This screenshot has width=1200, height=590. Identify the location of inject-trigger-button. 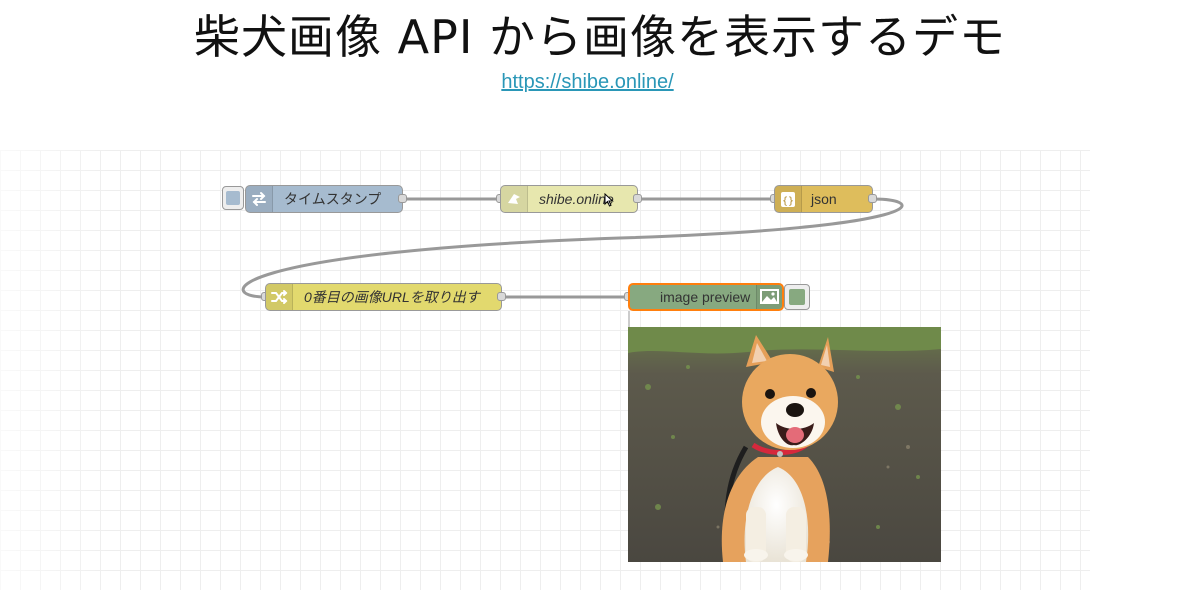
(233, 198).